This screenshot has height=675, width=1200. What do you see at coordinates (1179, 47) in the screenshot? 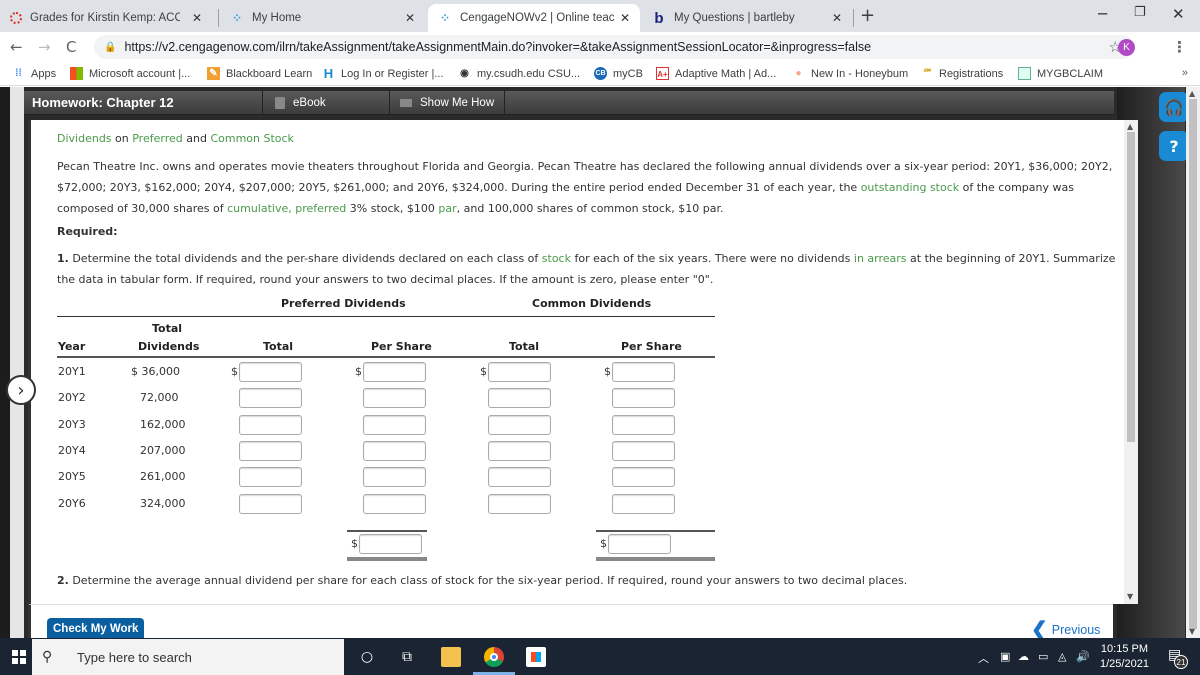
I see `menu-kebab-icon: ⋮` at bounding box center [1179, 47].